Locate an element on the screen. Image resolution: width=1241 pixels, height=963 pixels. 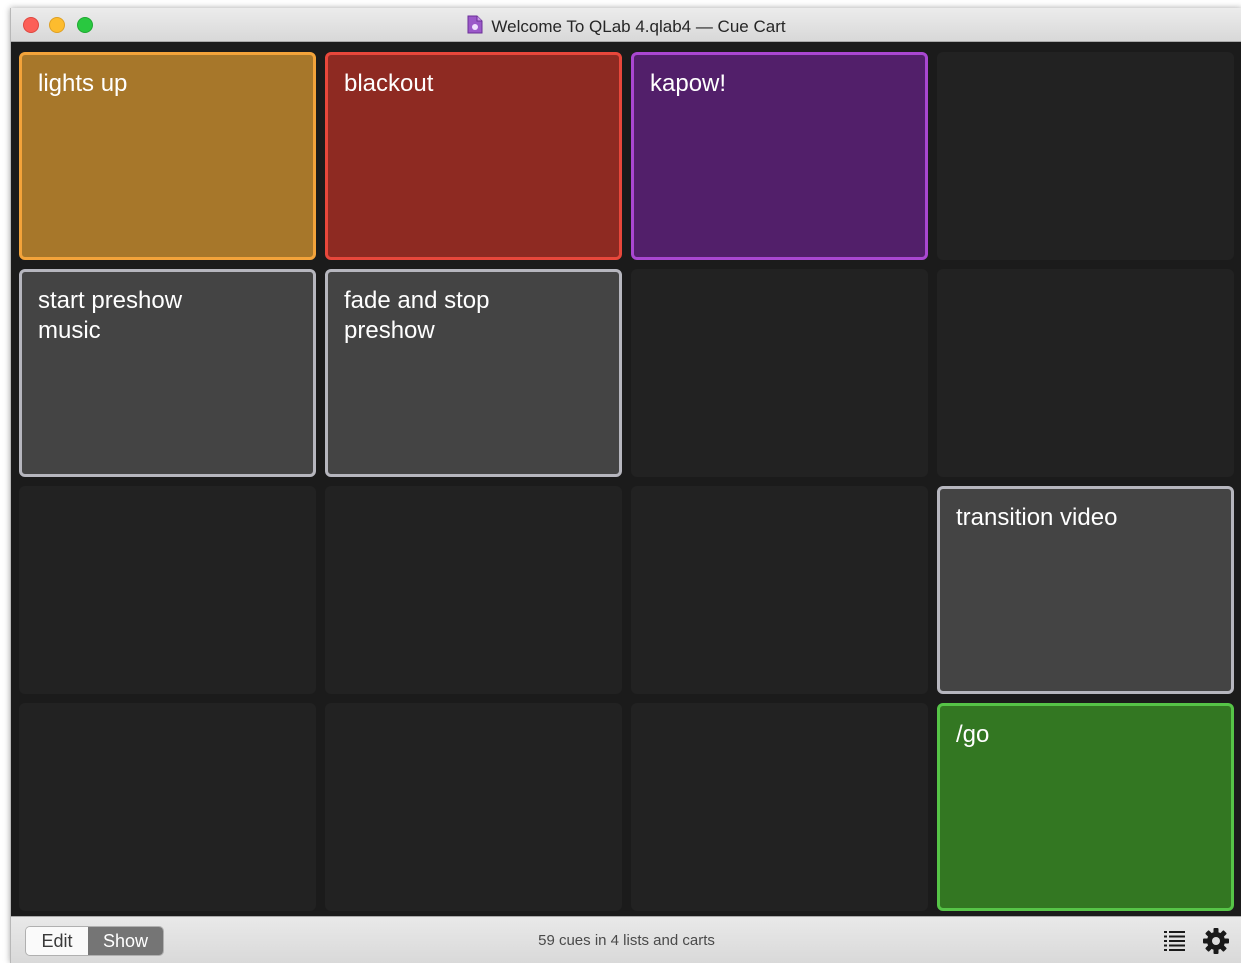
title-bar: Welcome To QLab 4.qlab4 — Cue Cart is located at coordinates (626, 25).